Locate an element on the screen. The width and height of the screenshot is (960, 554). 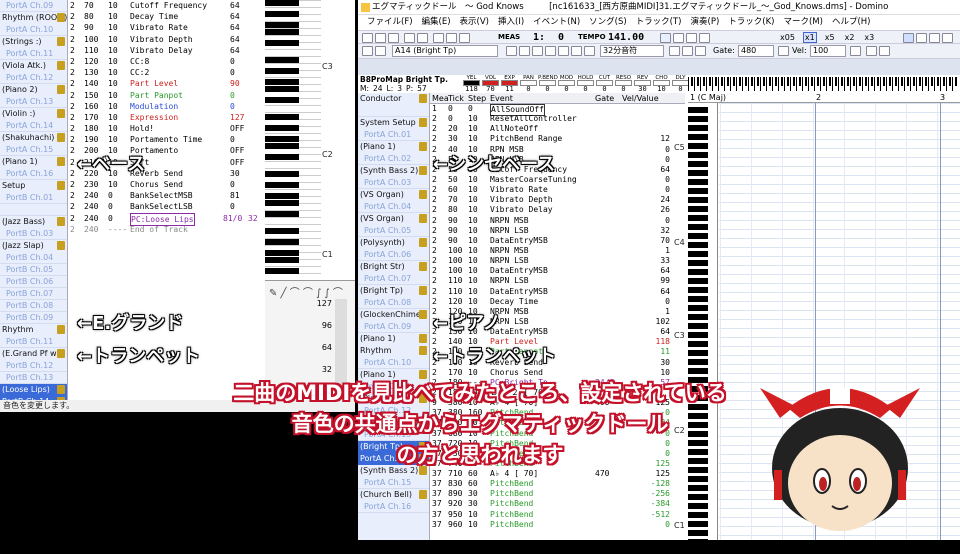
panel-icon is located at coordinates (934, 38).